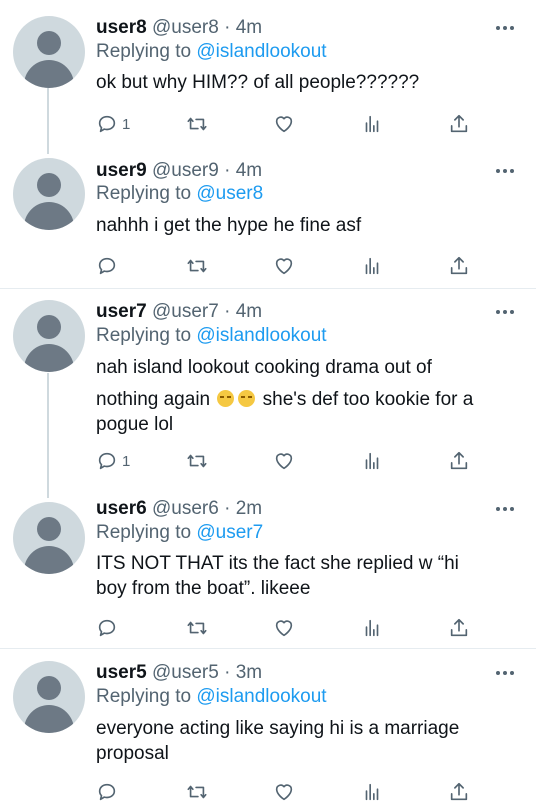 The height and width of the screenshot is (810, 536). What do you see at coordinates (153, 399) in the screenshot?
I see `tweet-text-line: nothing again` at bounding box center [153, 399].